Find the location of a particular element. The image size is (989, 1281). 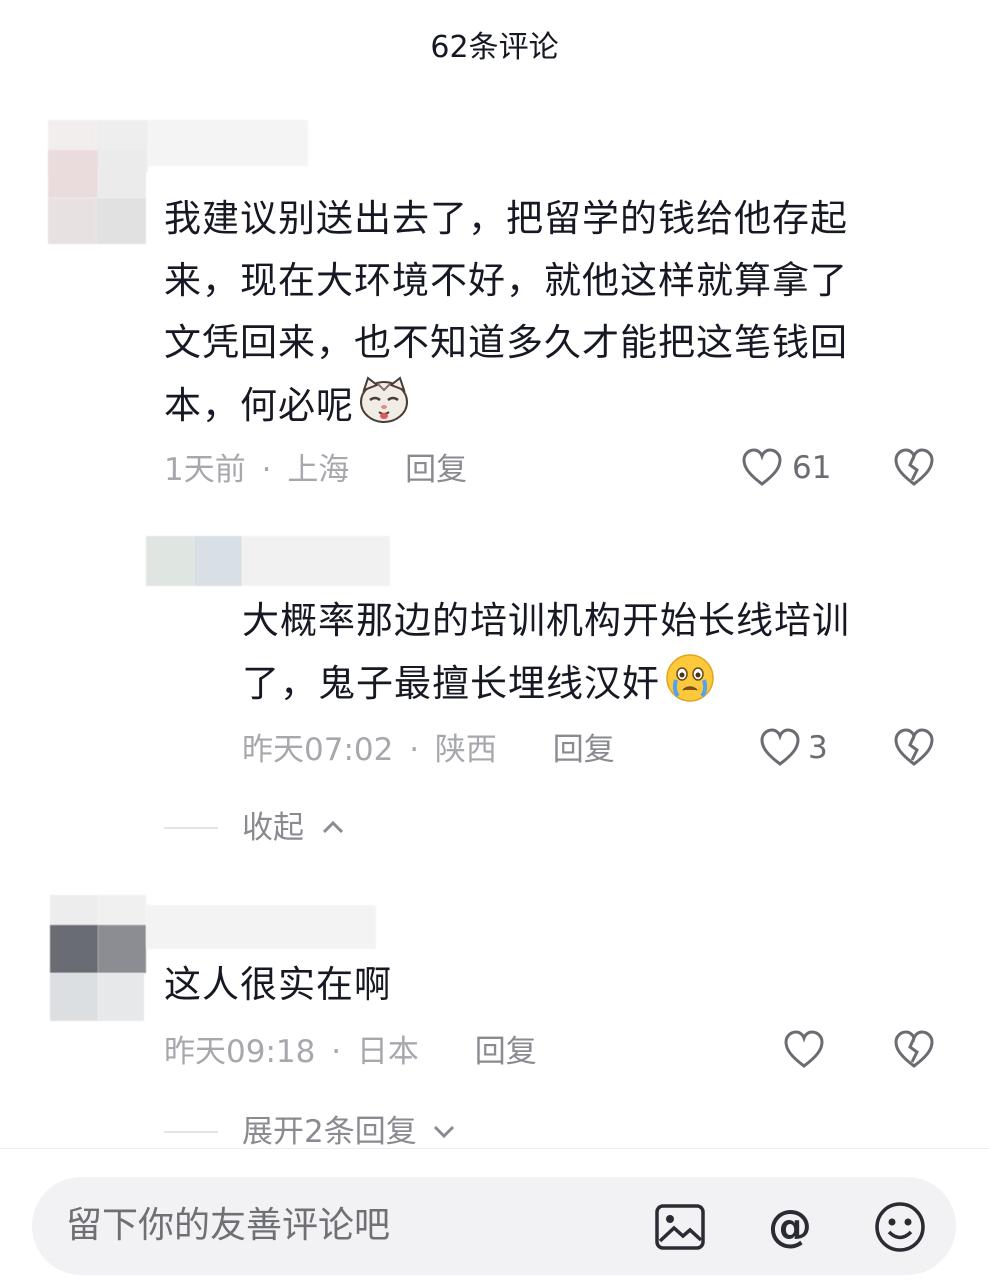

like-button: 61 is located at coordinates (785, 468).